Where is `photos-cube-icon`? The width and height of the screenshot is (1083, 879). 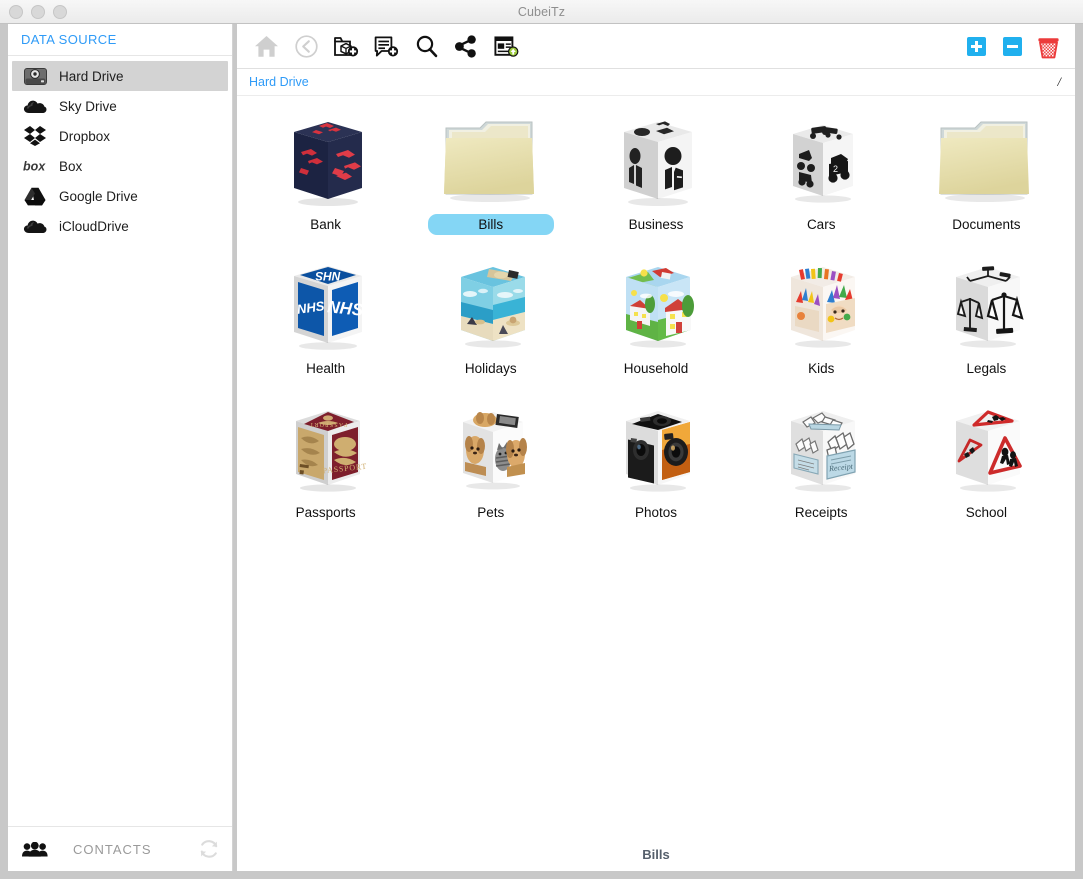
photos-cube-icon is located at coordinates (656, 446).